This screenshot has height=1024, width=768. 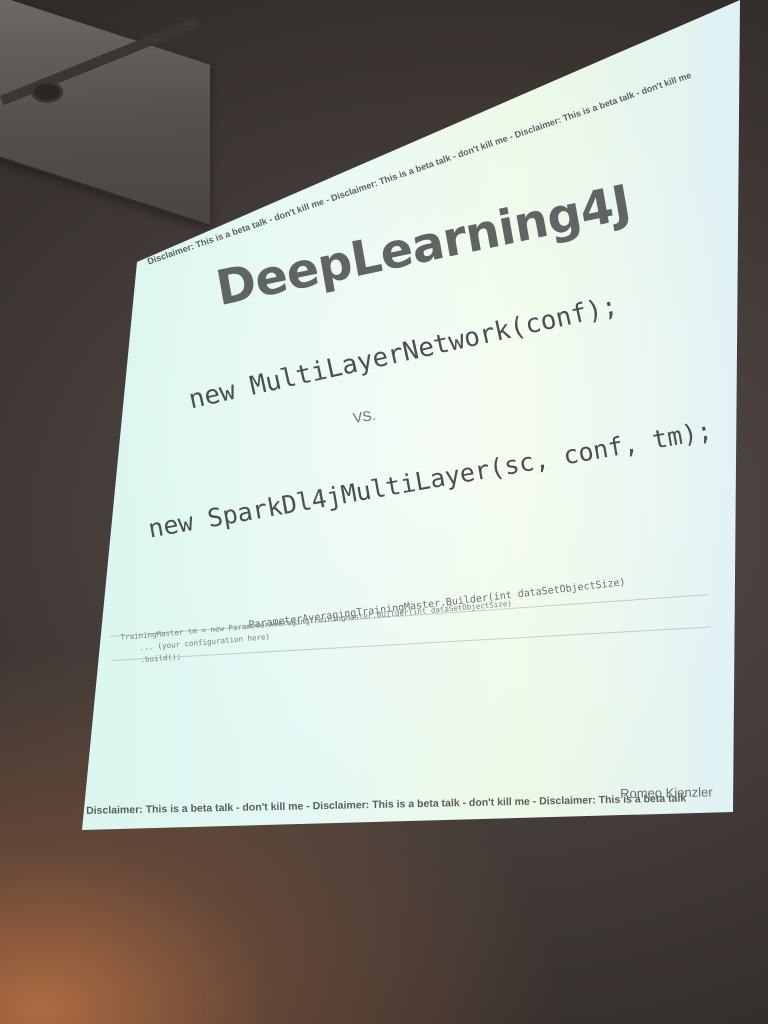 What do you see at coordinates (47, 92) in the screenshot?
I see `ceiling-fixture` at bounding box center [47, 92].